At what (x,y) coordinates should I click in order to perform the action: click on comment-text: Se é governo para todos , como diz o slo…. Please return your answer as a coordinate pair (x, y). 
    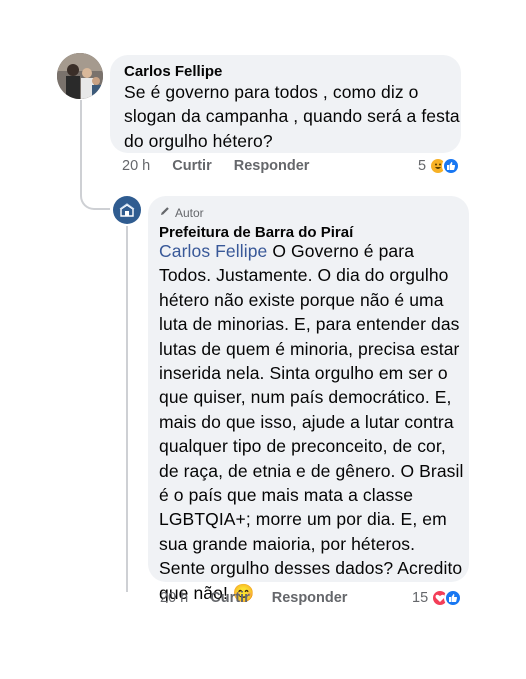
    Looking at the image, I should click on (292, 116).